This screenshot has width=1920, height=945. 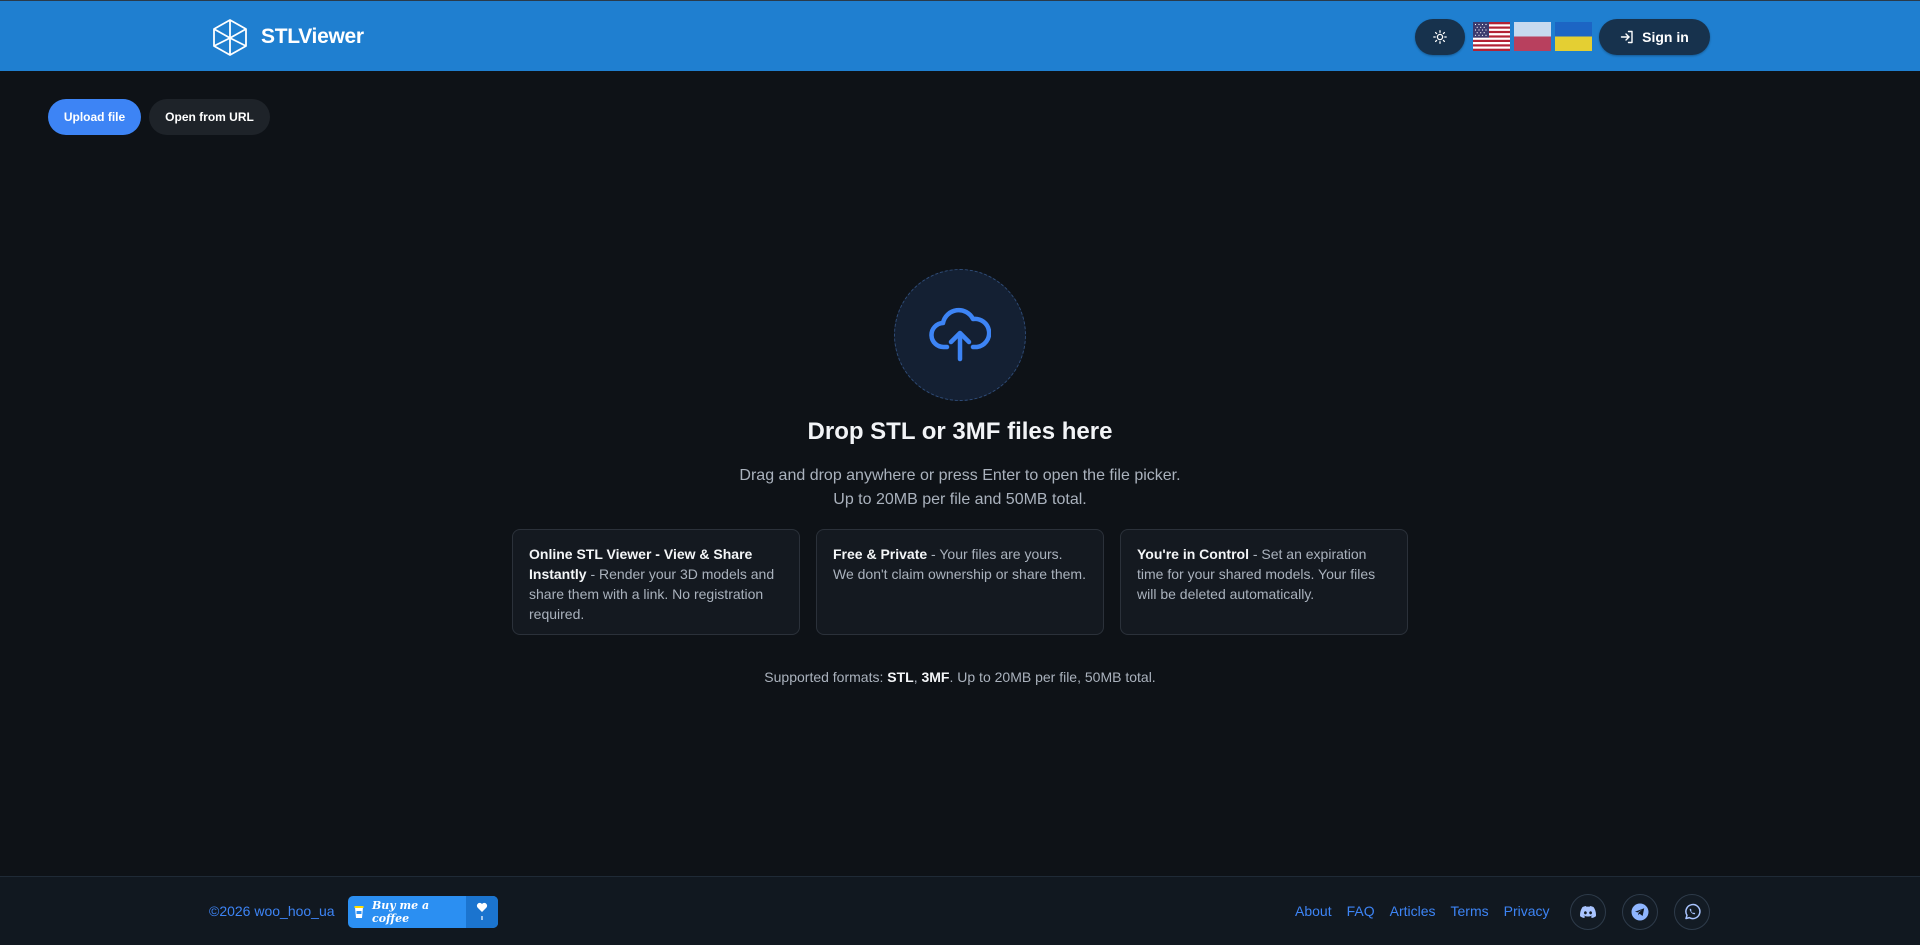 I want to click on flag-ua-icon, so click(x=1573, y=36).